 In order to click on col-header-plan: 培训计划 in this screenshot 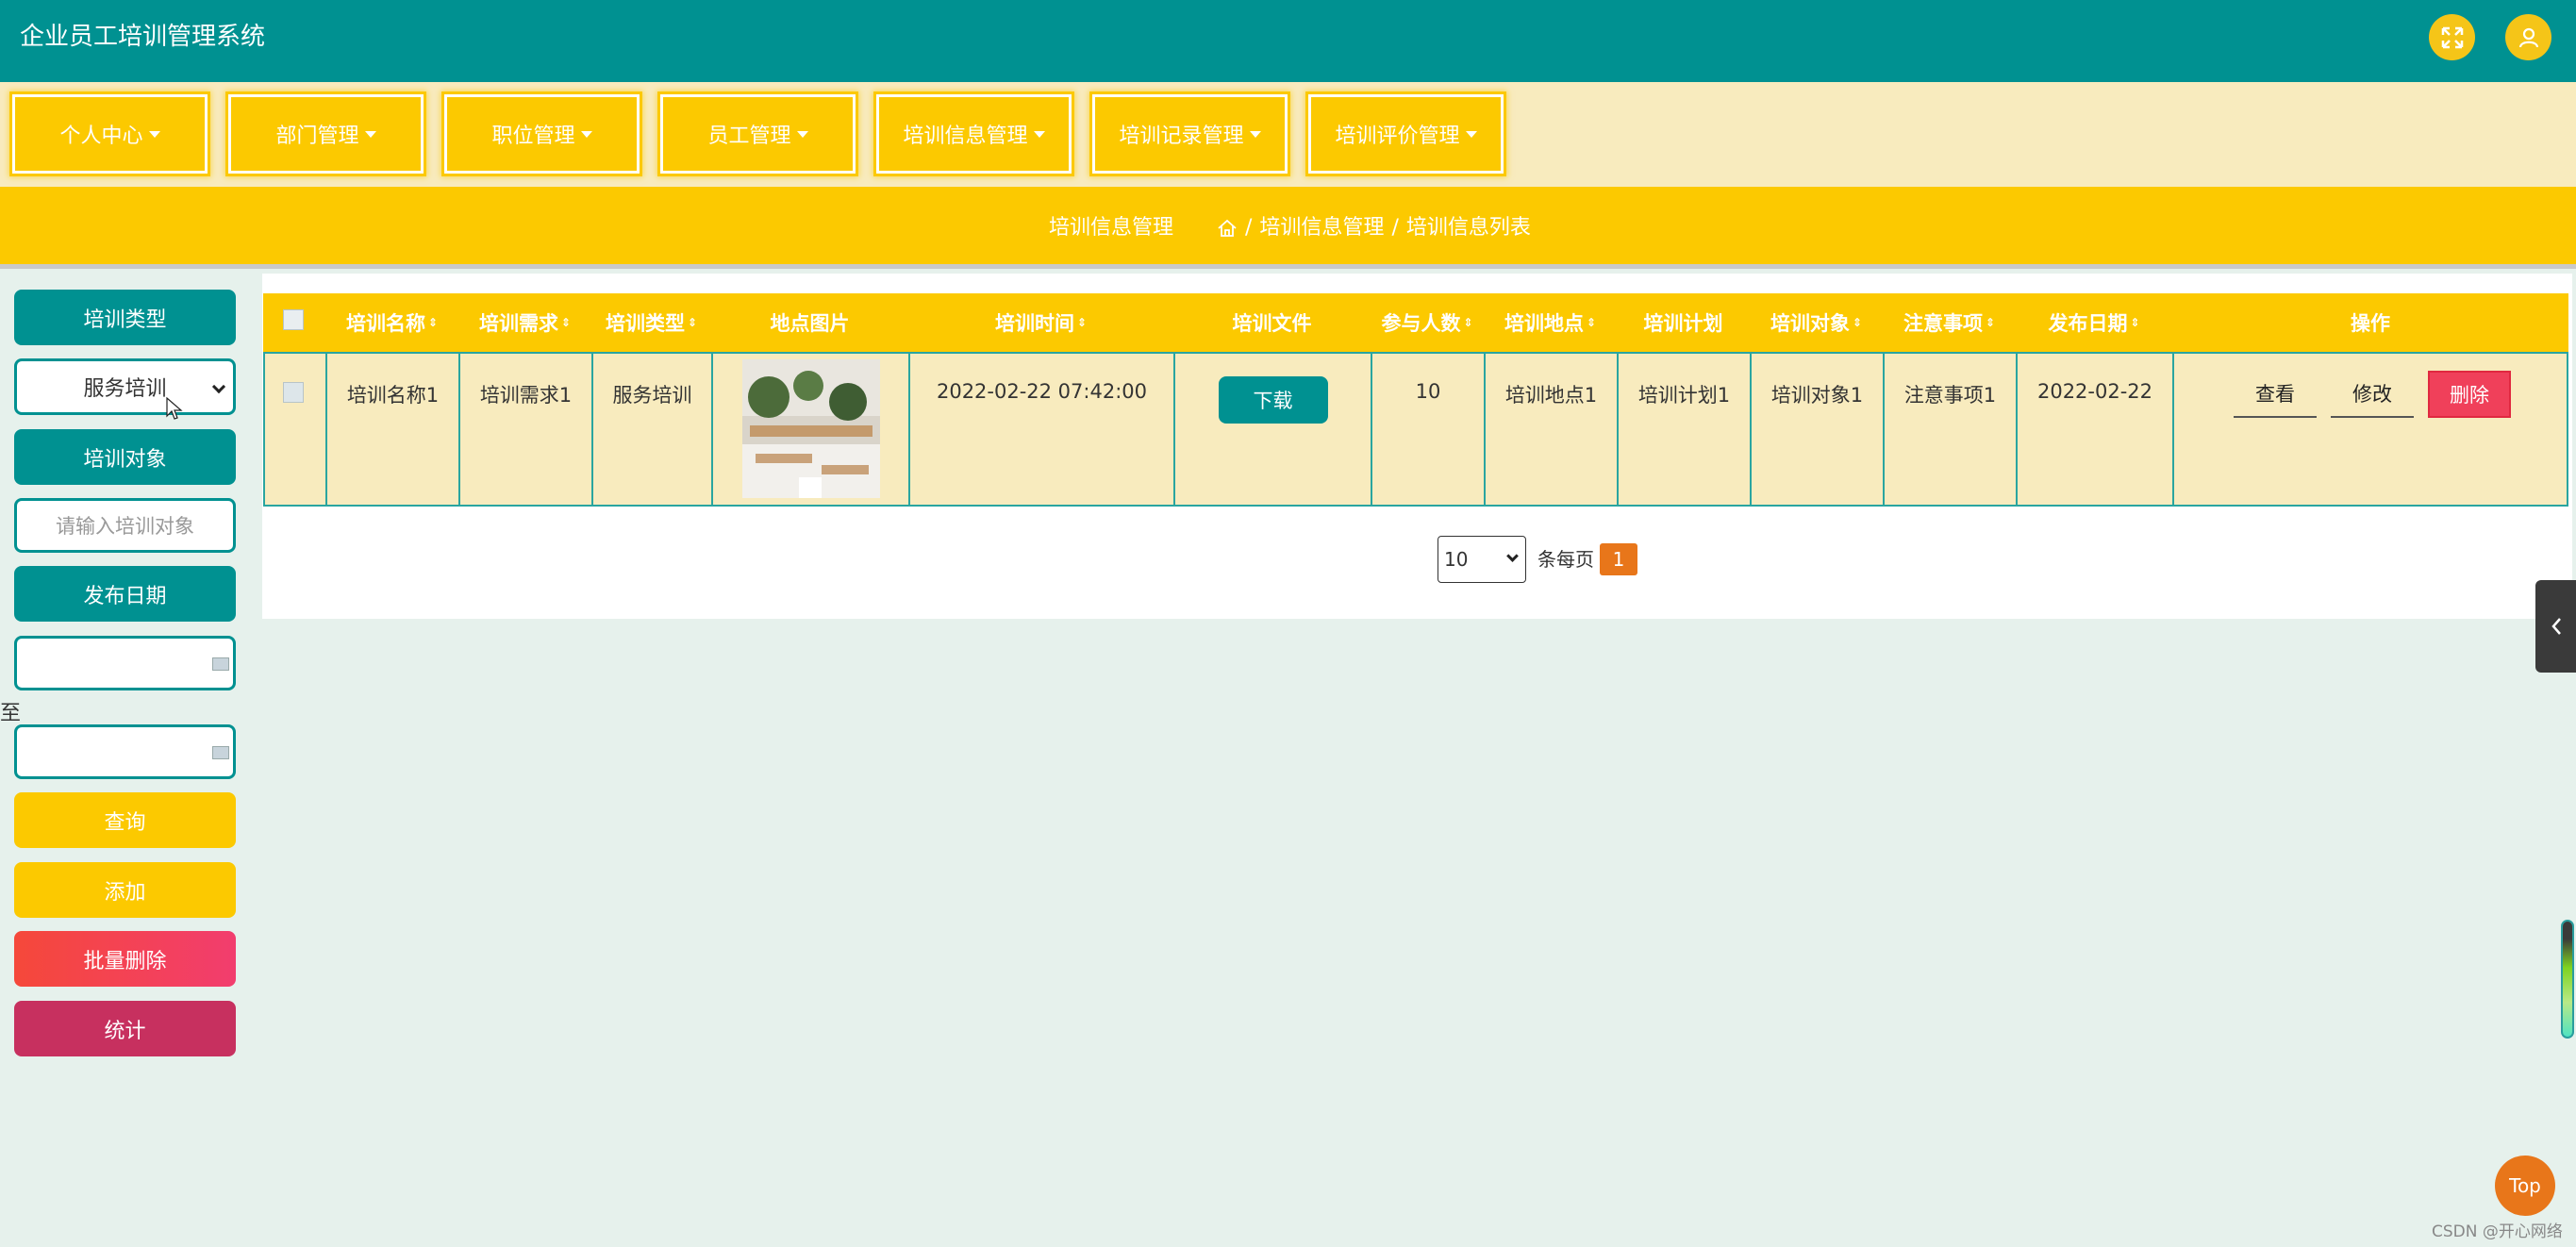, I will do `click(1683, 323)`.